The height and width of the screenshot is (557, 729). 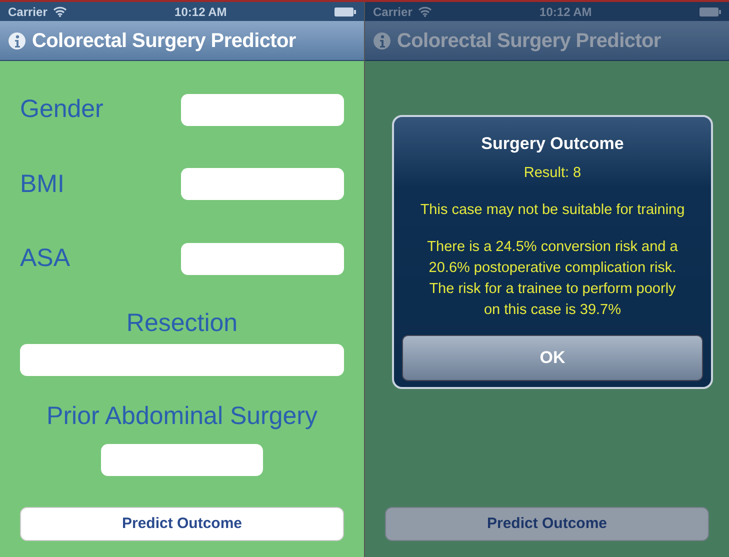 I want to click on field-label: Prior Abdominal Surgery, so click(x=182, y=416).